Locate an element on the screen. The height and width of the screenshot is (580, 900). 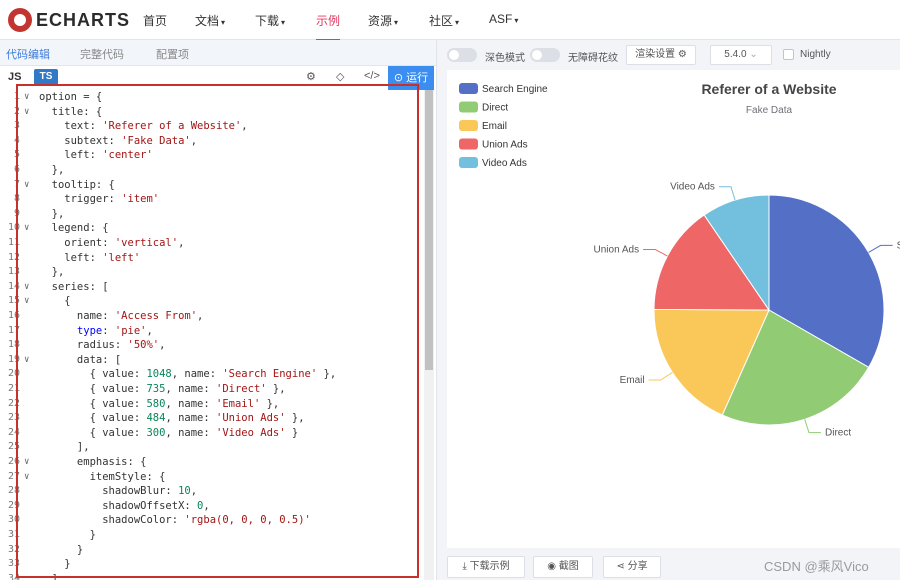
code-text: subtext: 'Fake Data', is located at coordinates (118, 140).